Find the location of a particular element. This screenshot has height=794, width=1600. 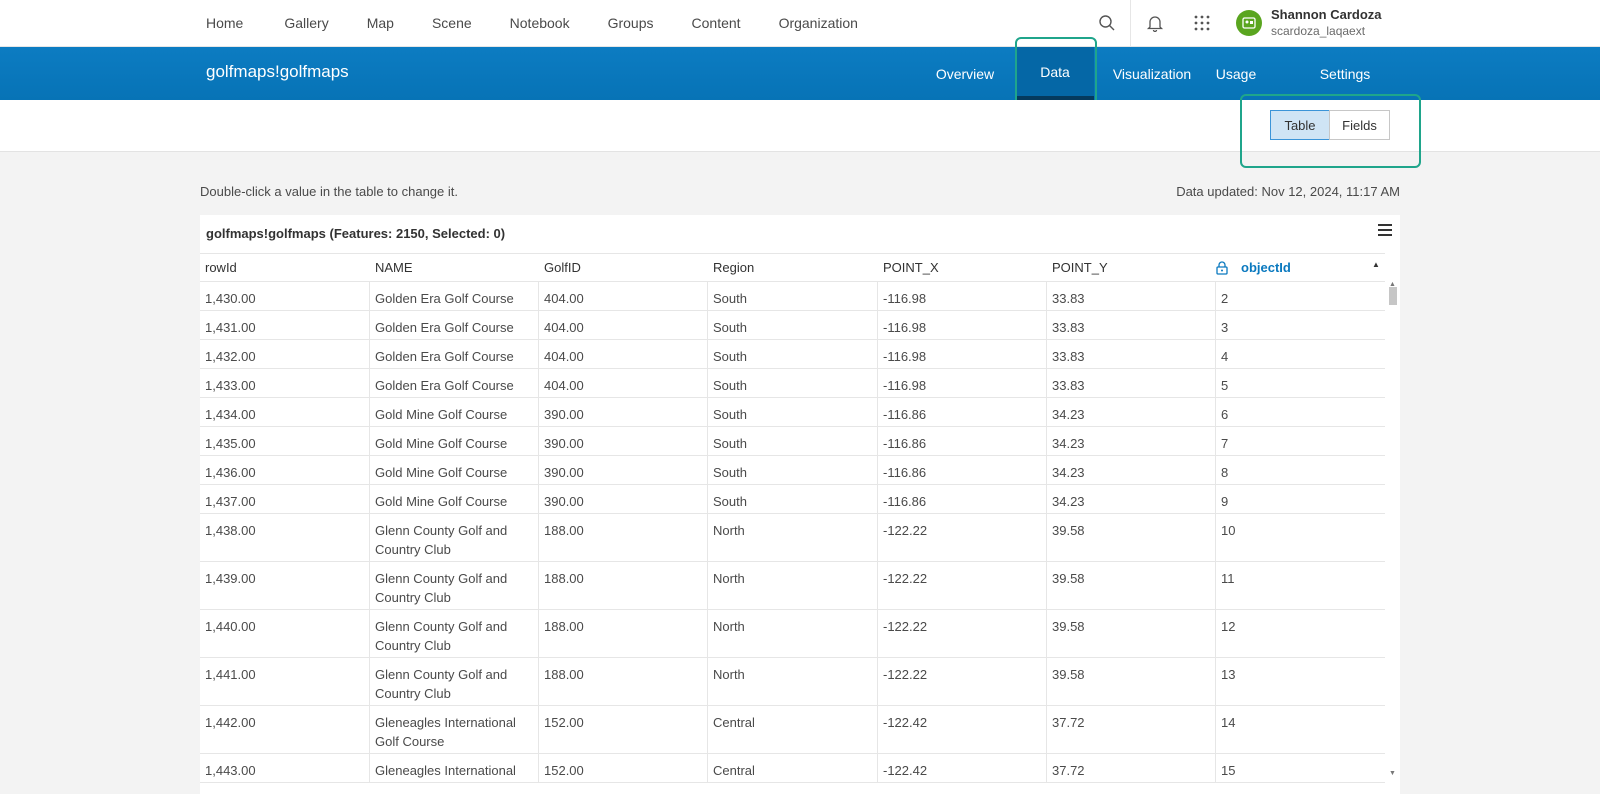

table-cell-objectid: 4 is located at coordinates (1300, 354).